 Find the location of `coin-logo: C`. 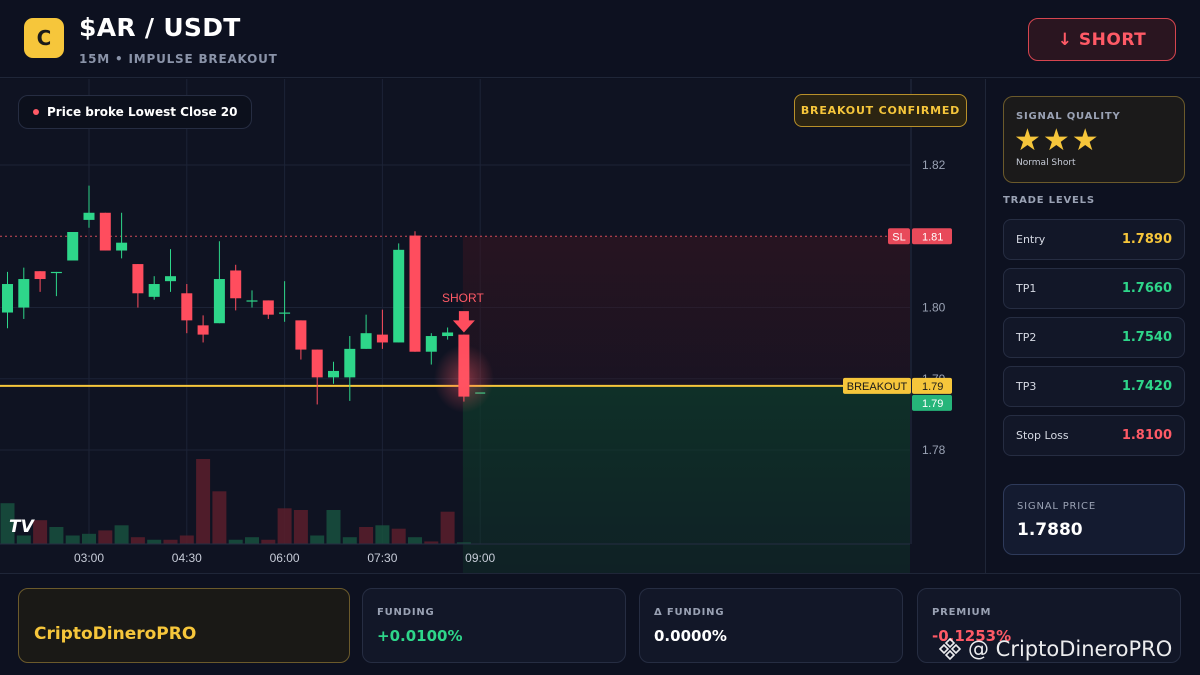

coin-logo: C is located at coordinates (44, 38).